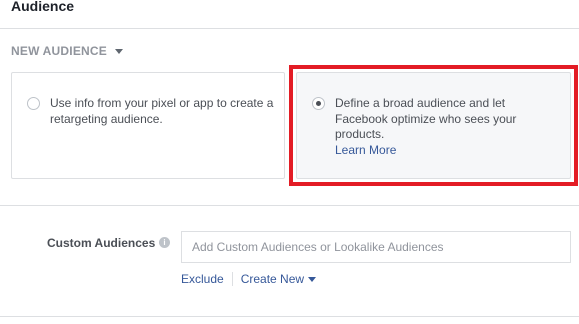  I want to click on new-audience-dropdown: NEW AUDIENCE, so click(67, 51).